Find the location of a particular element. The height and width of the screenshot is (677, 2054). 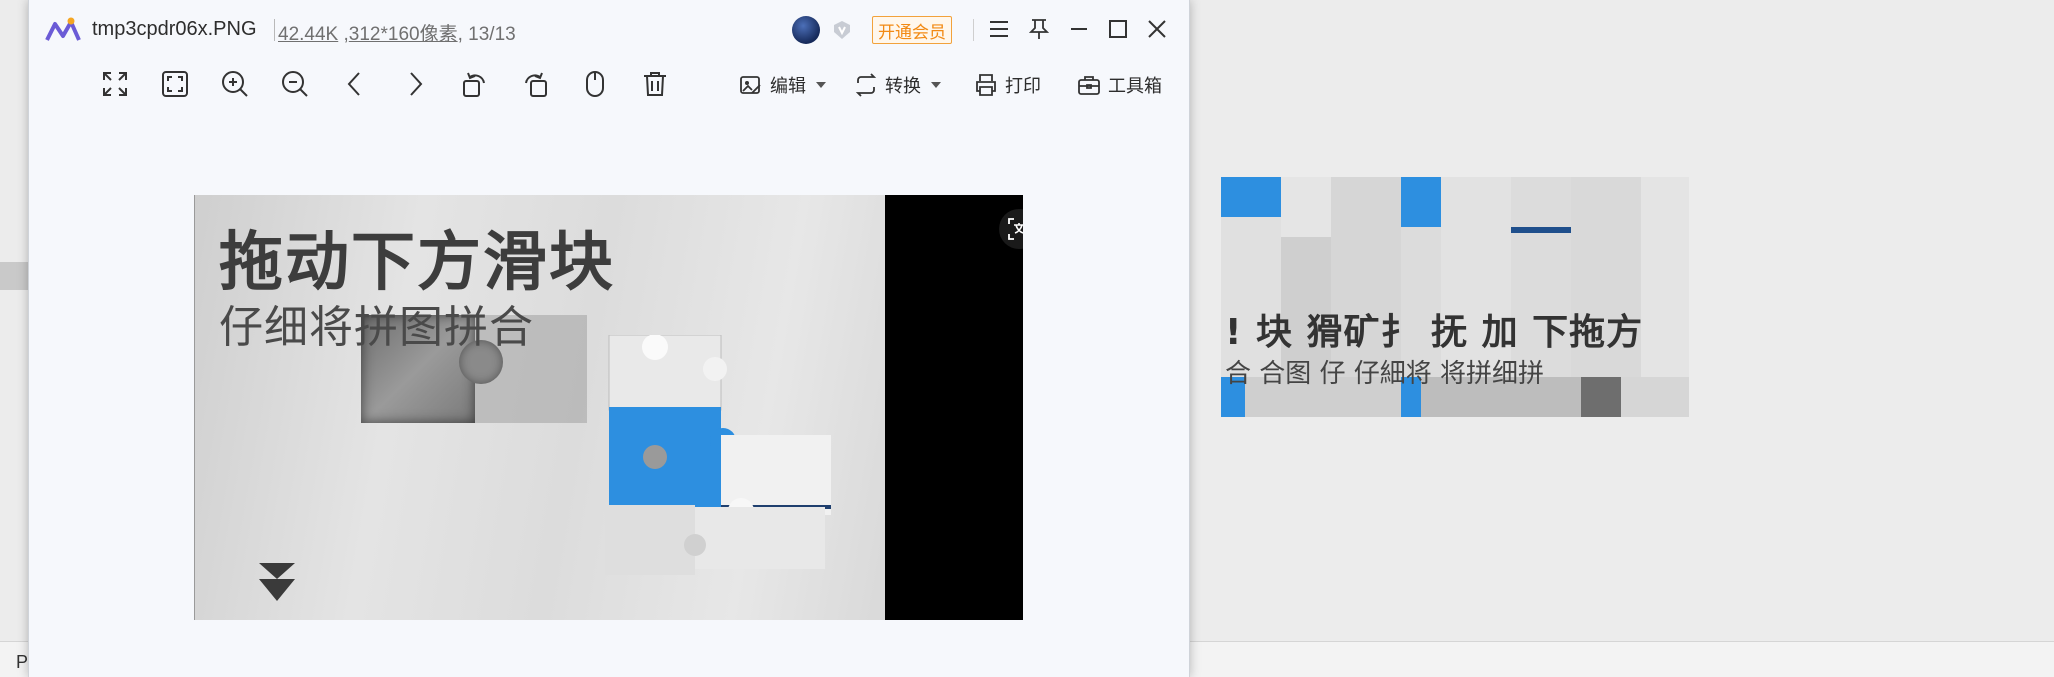

maximize-icon is located at coordinates (1118, 29).